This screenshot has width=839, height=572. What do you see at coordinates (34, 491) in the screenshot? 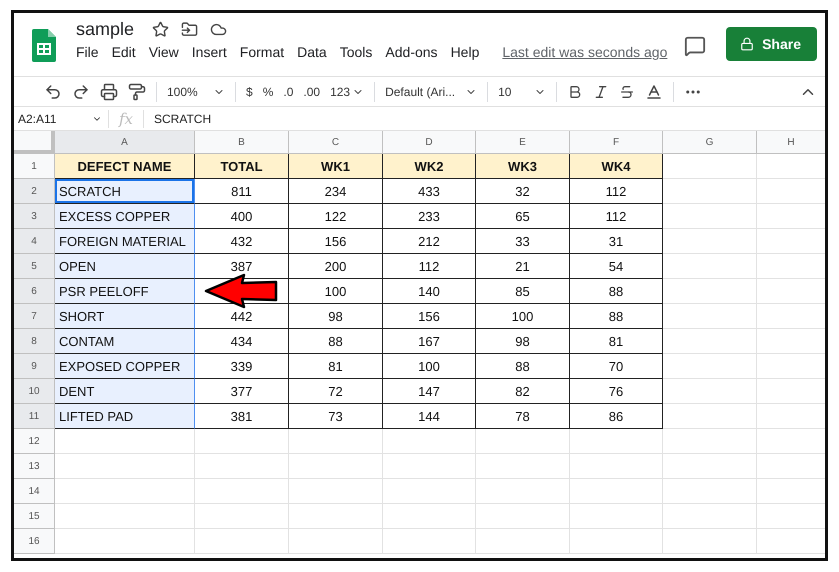
I see `row-header: 14` at bounding box center [34, 491].